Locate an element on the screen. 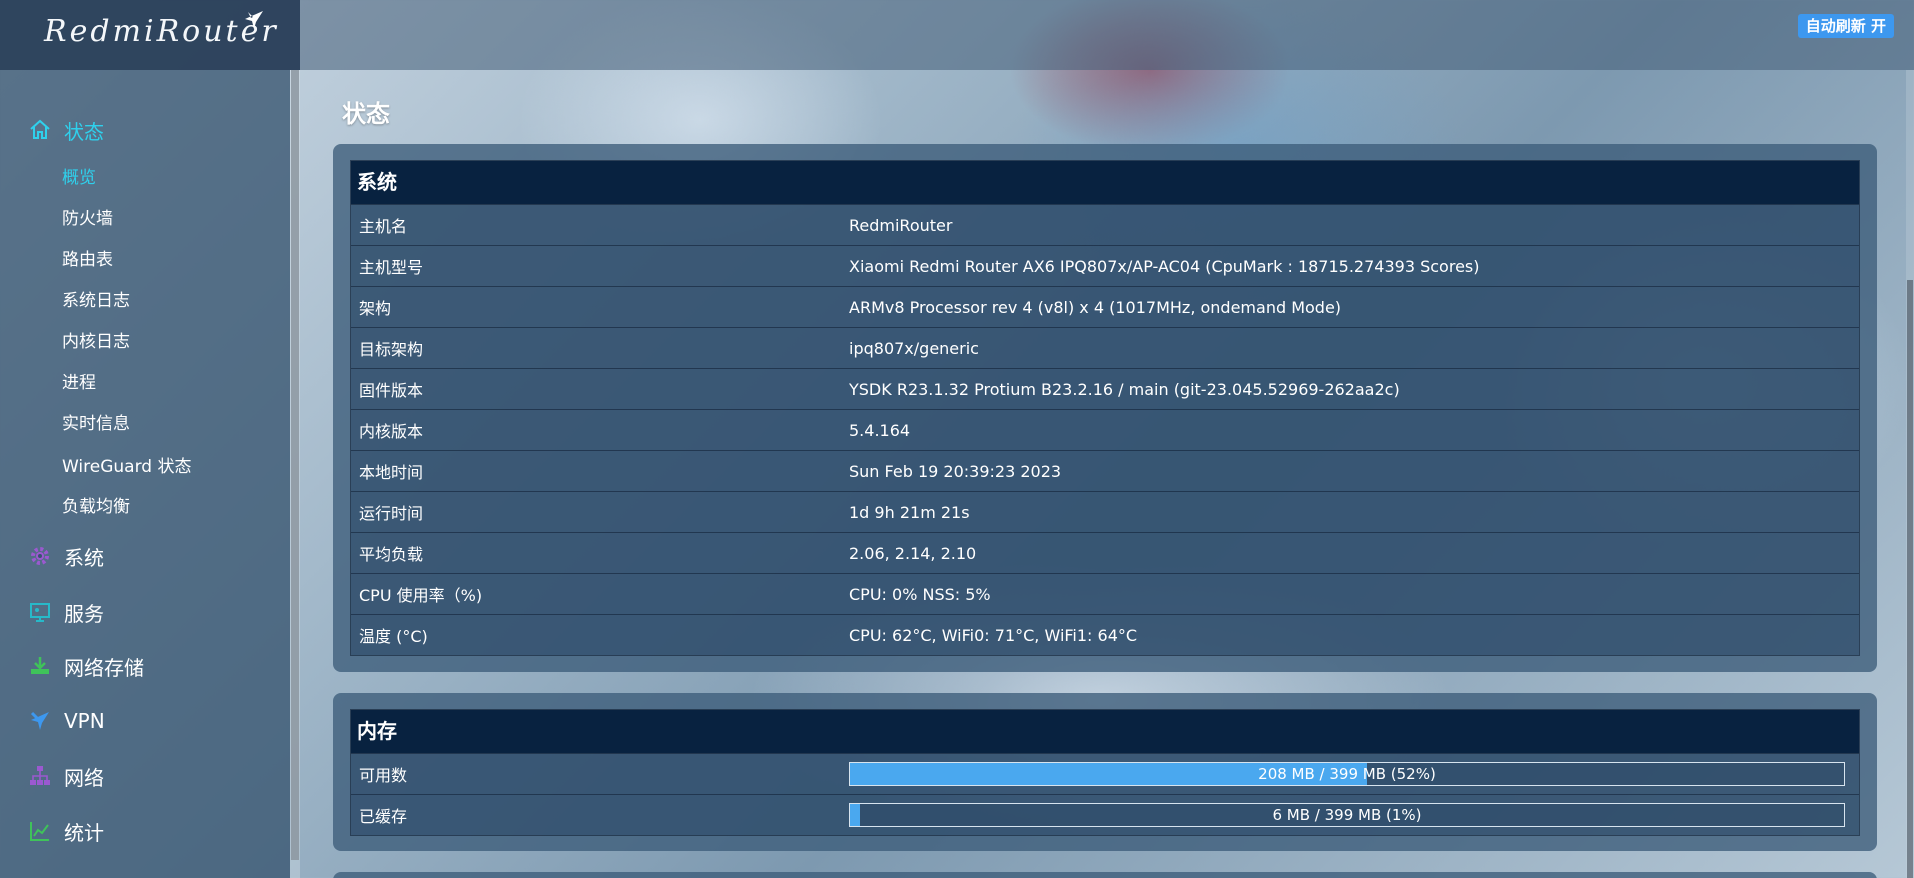 This screenshot has width=1914, height=878. memory-available-bar: 208 MB / 399 MB (52%) is located at coordinates (1347, 774).